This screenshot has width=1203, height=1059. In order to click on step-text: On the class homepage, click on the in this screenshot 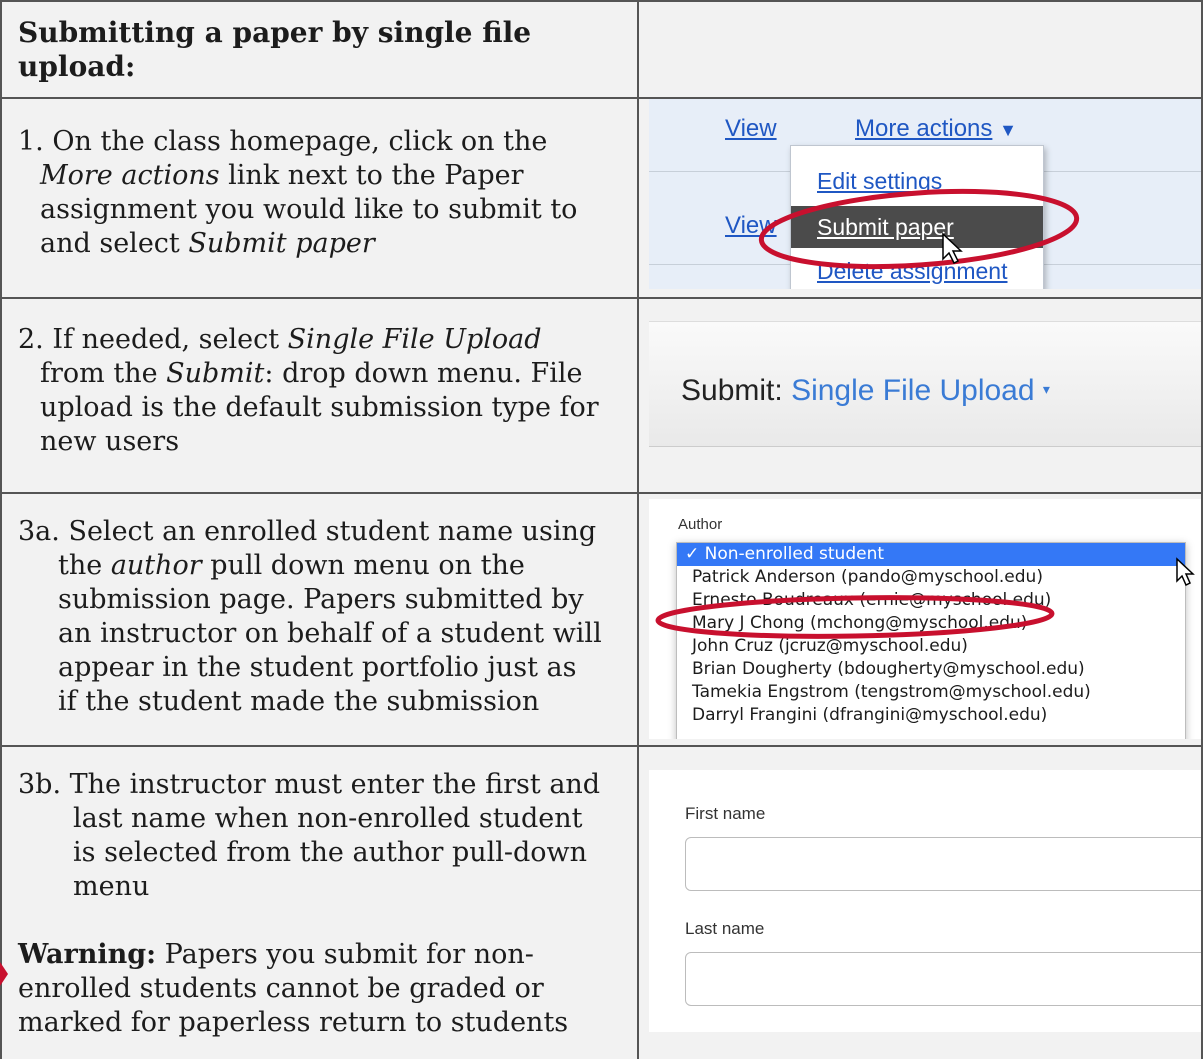, I will do `click(300, 141)`.